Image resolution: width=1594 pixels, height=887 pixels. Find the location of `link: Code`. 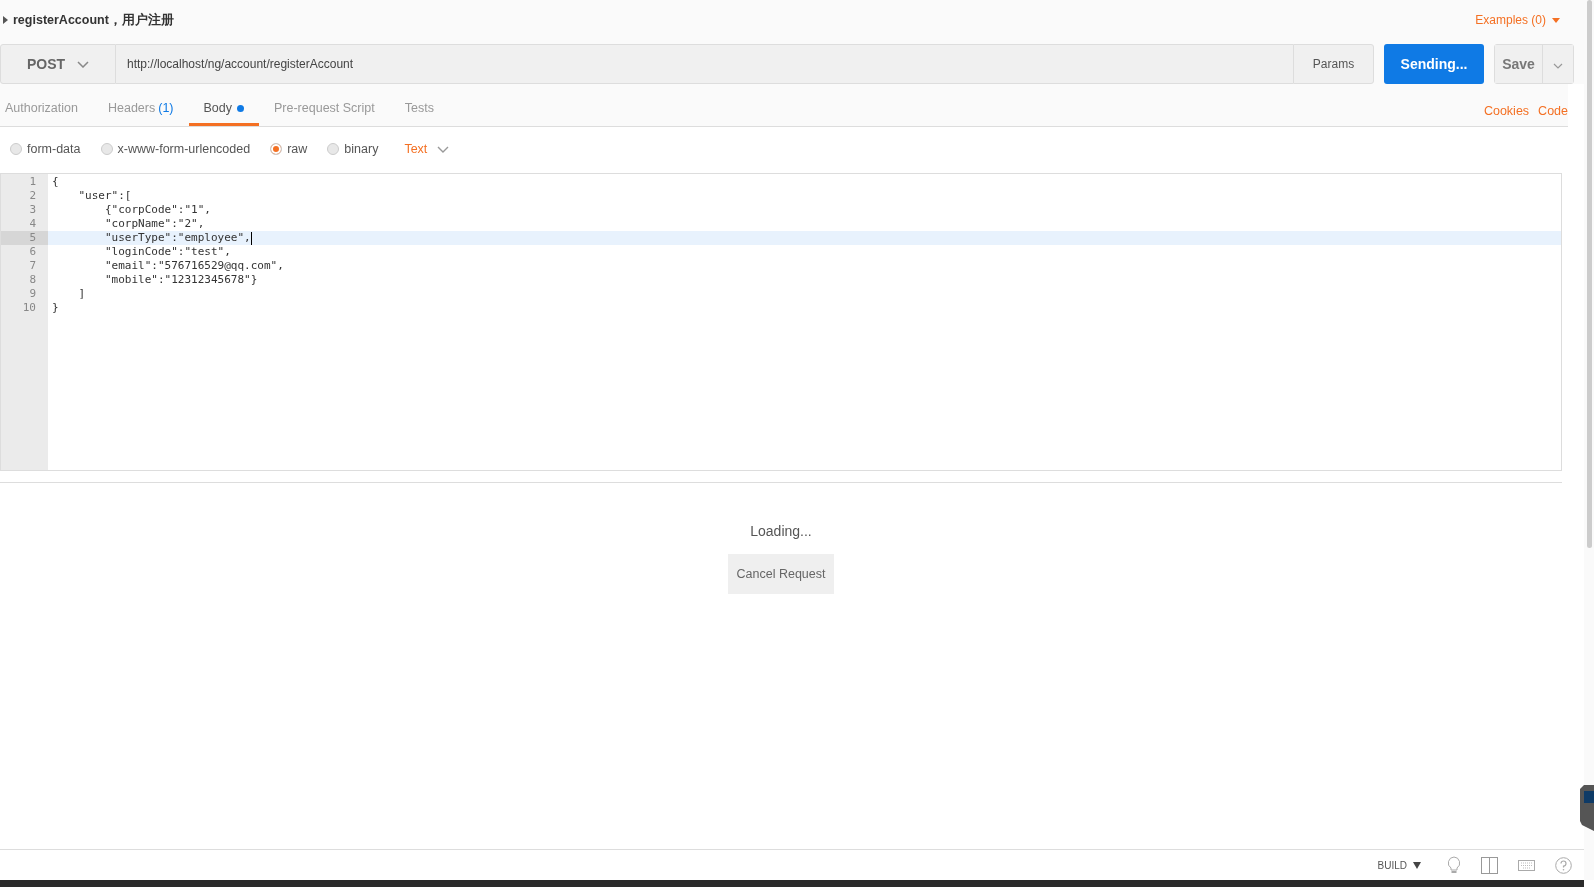

link: Code is located at coordinates (1553, 111).